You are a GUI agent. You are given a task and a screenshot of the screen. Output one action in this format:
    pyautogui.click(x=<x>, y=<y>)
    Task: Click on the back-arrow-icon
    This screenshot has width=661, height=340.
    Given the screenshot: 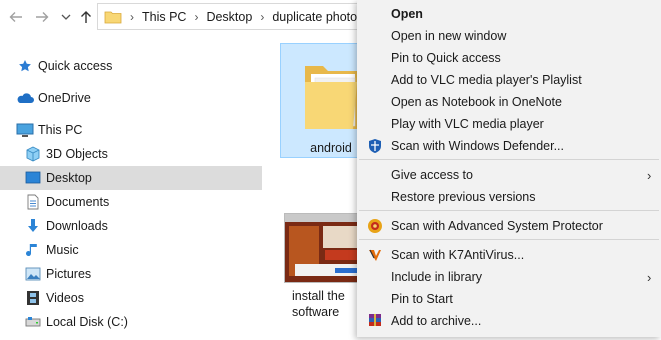 What is the action you would take?
    pyautogui.click(x=15, y=17)
    